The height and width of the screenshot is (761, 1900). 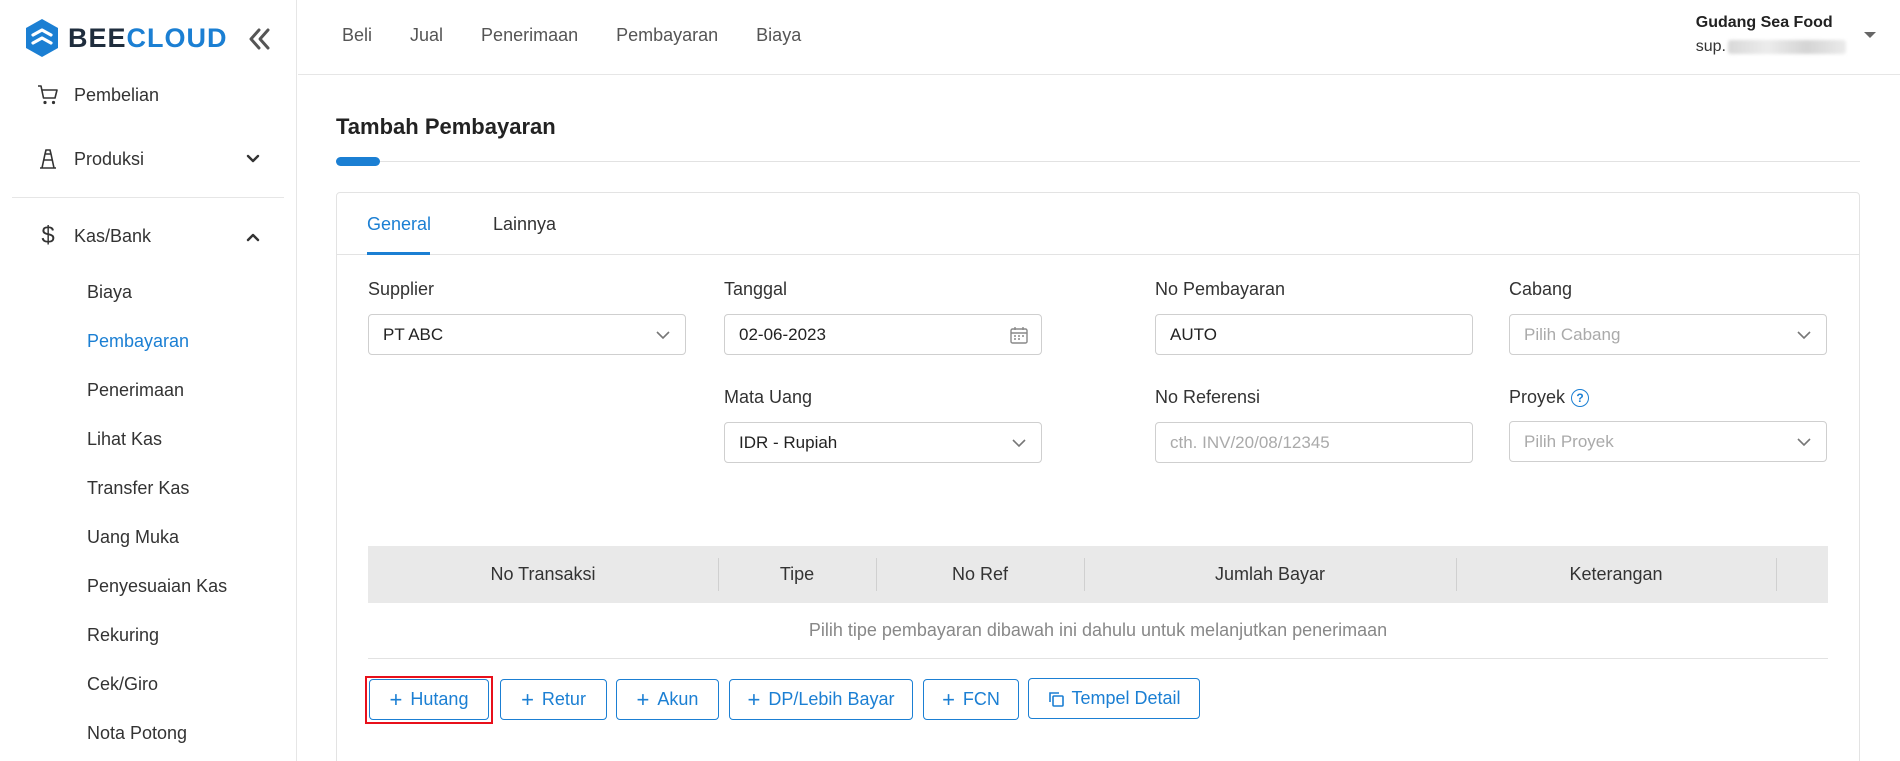 I want to click on topnav-beli: Beli, so click(x=357, y=35).